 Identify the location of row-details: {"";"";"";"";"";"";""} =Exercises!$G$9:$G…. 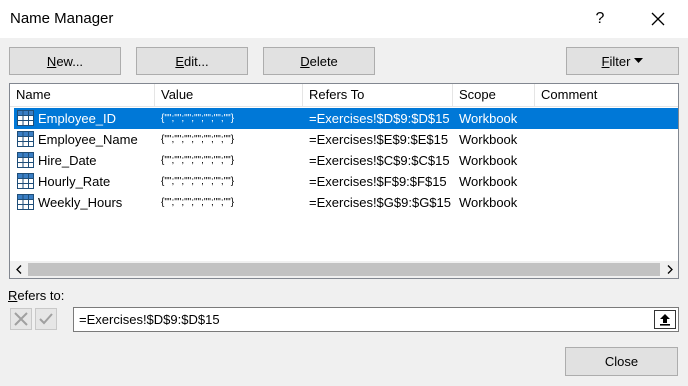
(416, 202).